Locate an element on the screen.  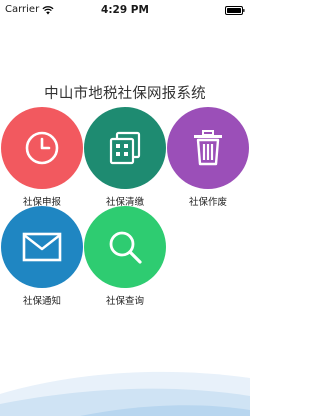
status-bar: Carrier 4:29 PM is located at coordinates (125, 10).